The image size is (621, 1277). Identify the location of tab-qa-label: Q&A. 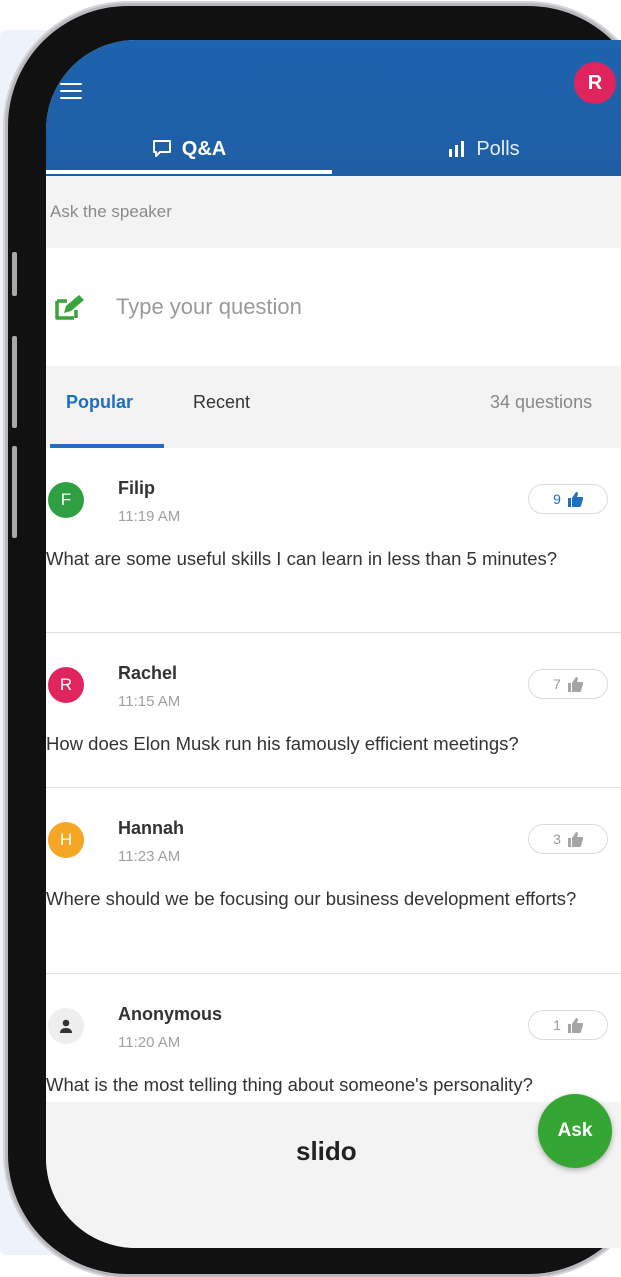
(204, 148).